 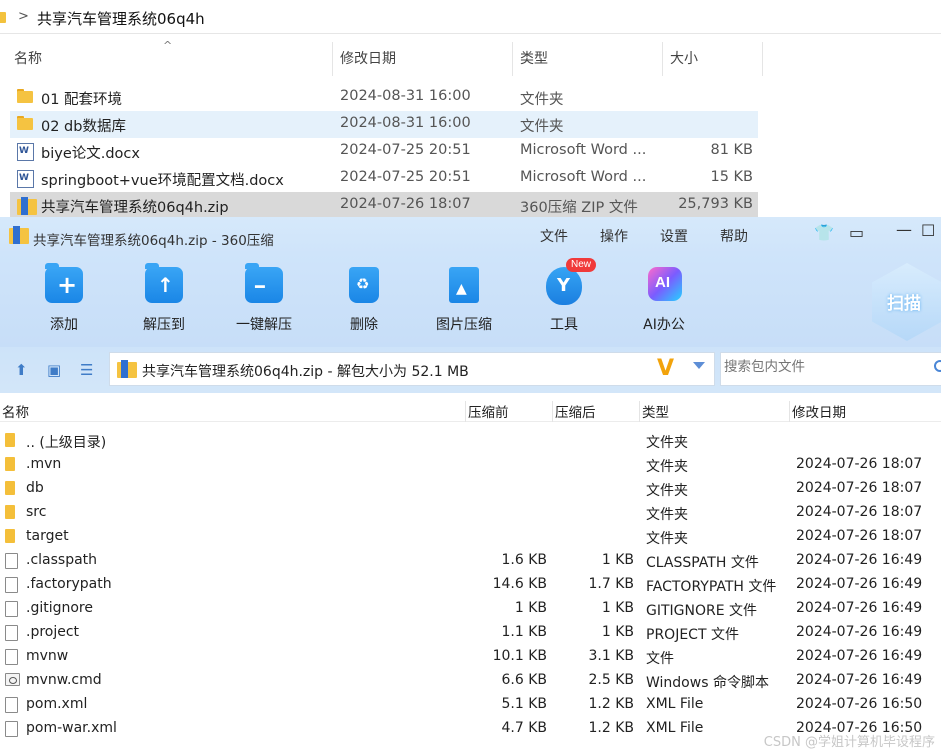 What do you see at coordinates (470, 441) in the screenshot?
I see `list-item: .. (上级目录) 文件夹` at bounding box center [470, 441].